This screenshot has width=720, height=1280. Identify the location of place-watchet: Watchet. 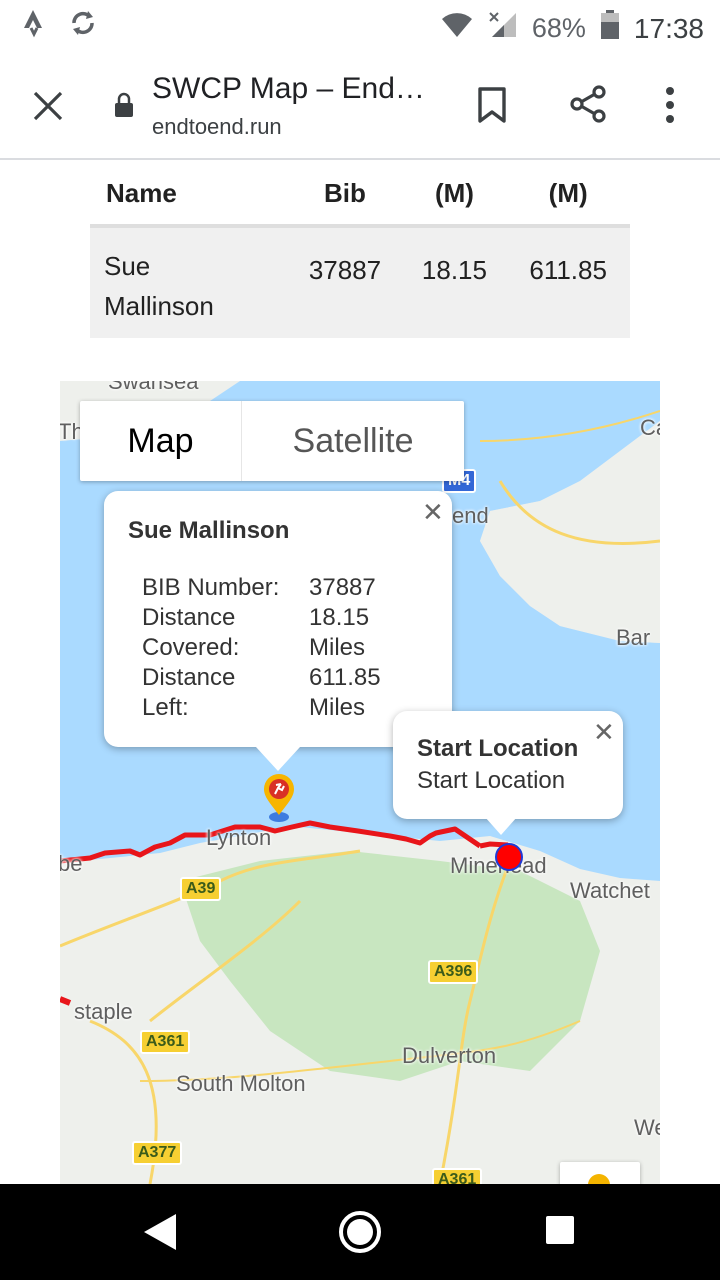
(610, 890).